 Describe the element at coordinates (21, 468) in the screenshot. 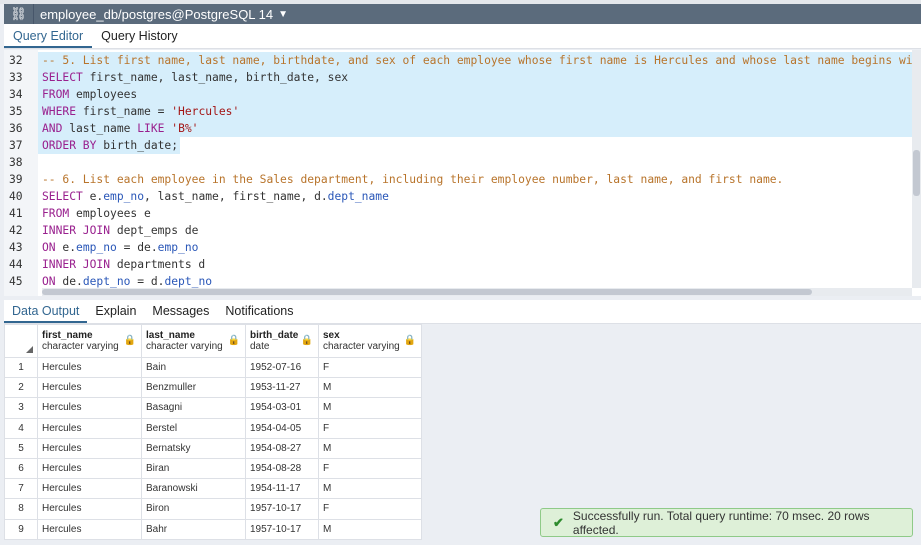

I see `row-number: 6` at that location.